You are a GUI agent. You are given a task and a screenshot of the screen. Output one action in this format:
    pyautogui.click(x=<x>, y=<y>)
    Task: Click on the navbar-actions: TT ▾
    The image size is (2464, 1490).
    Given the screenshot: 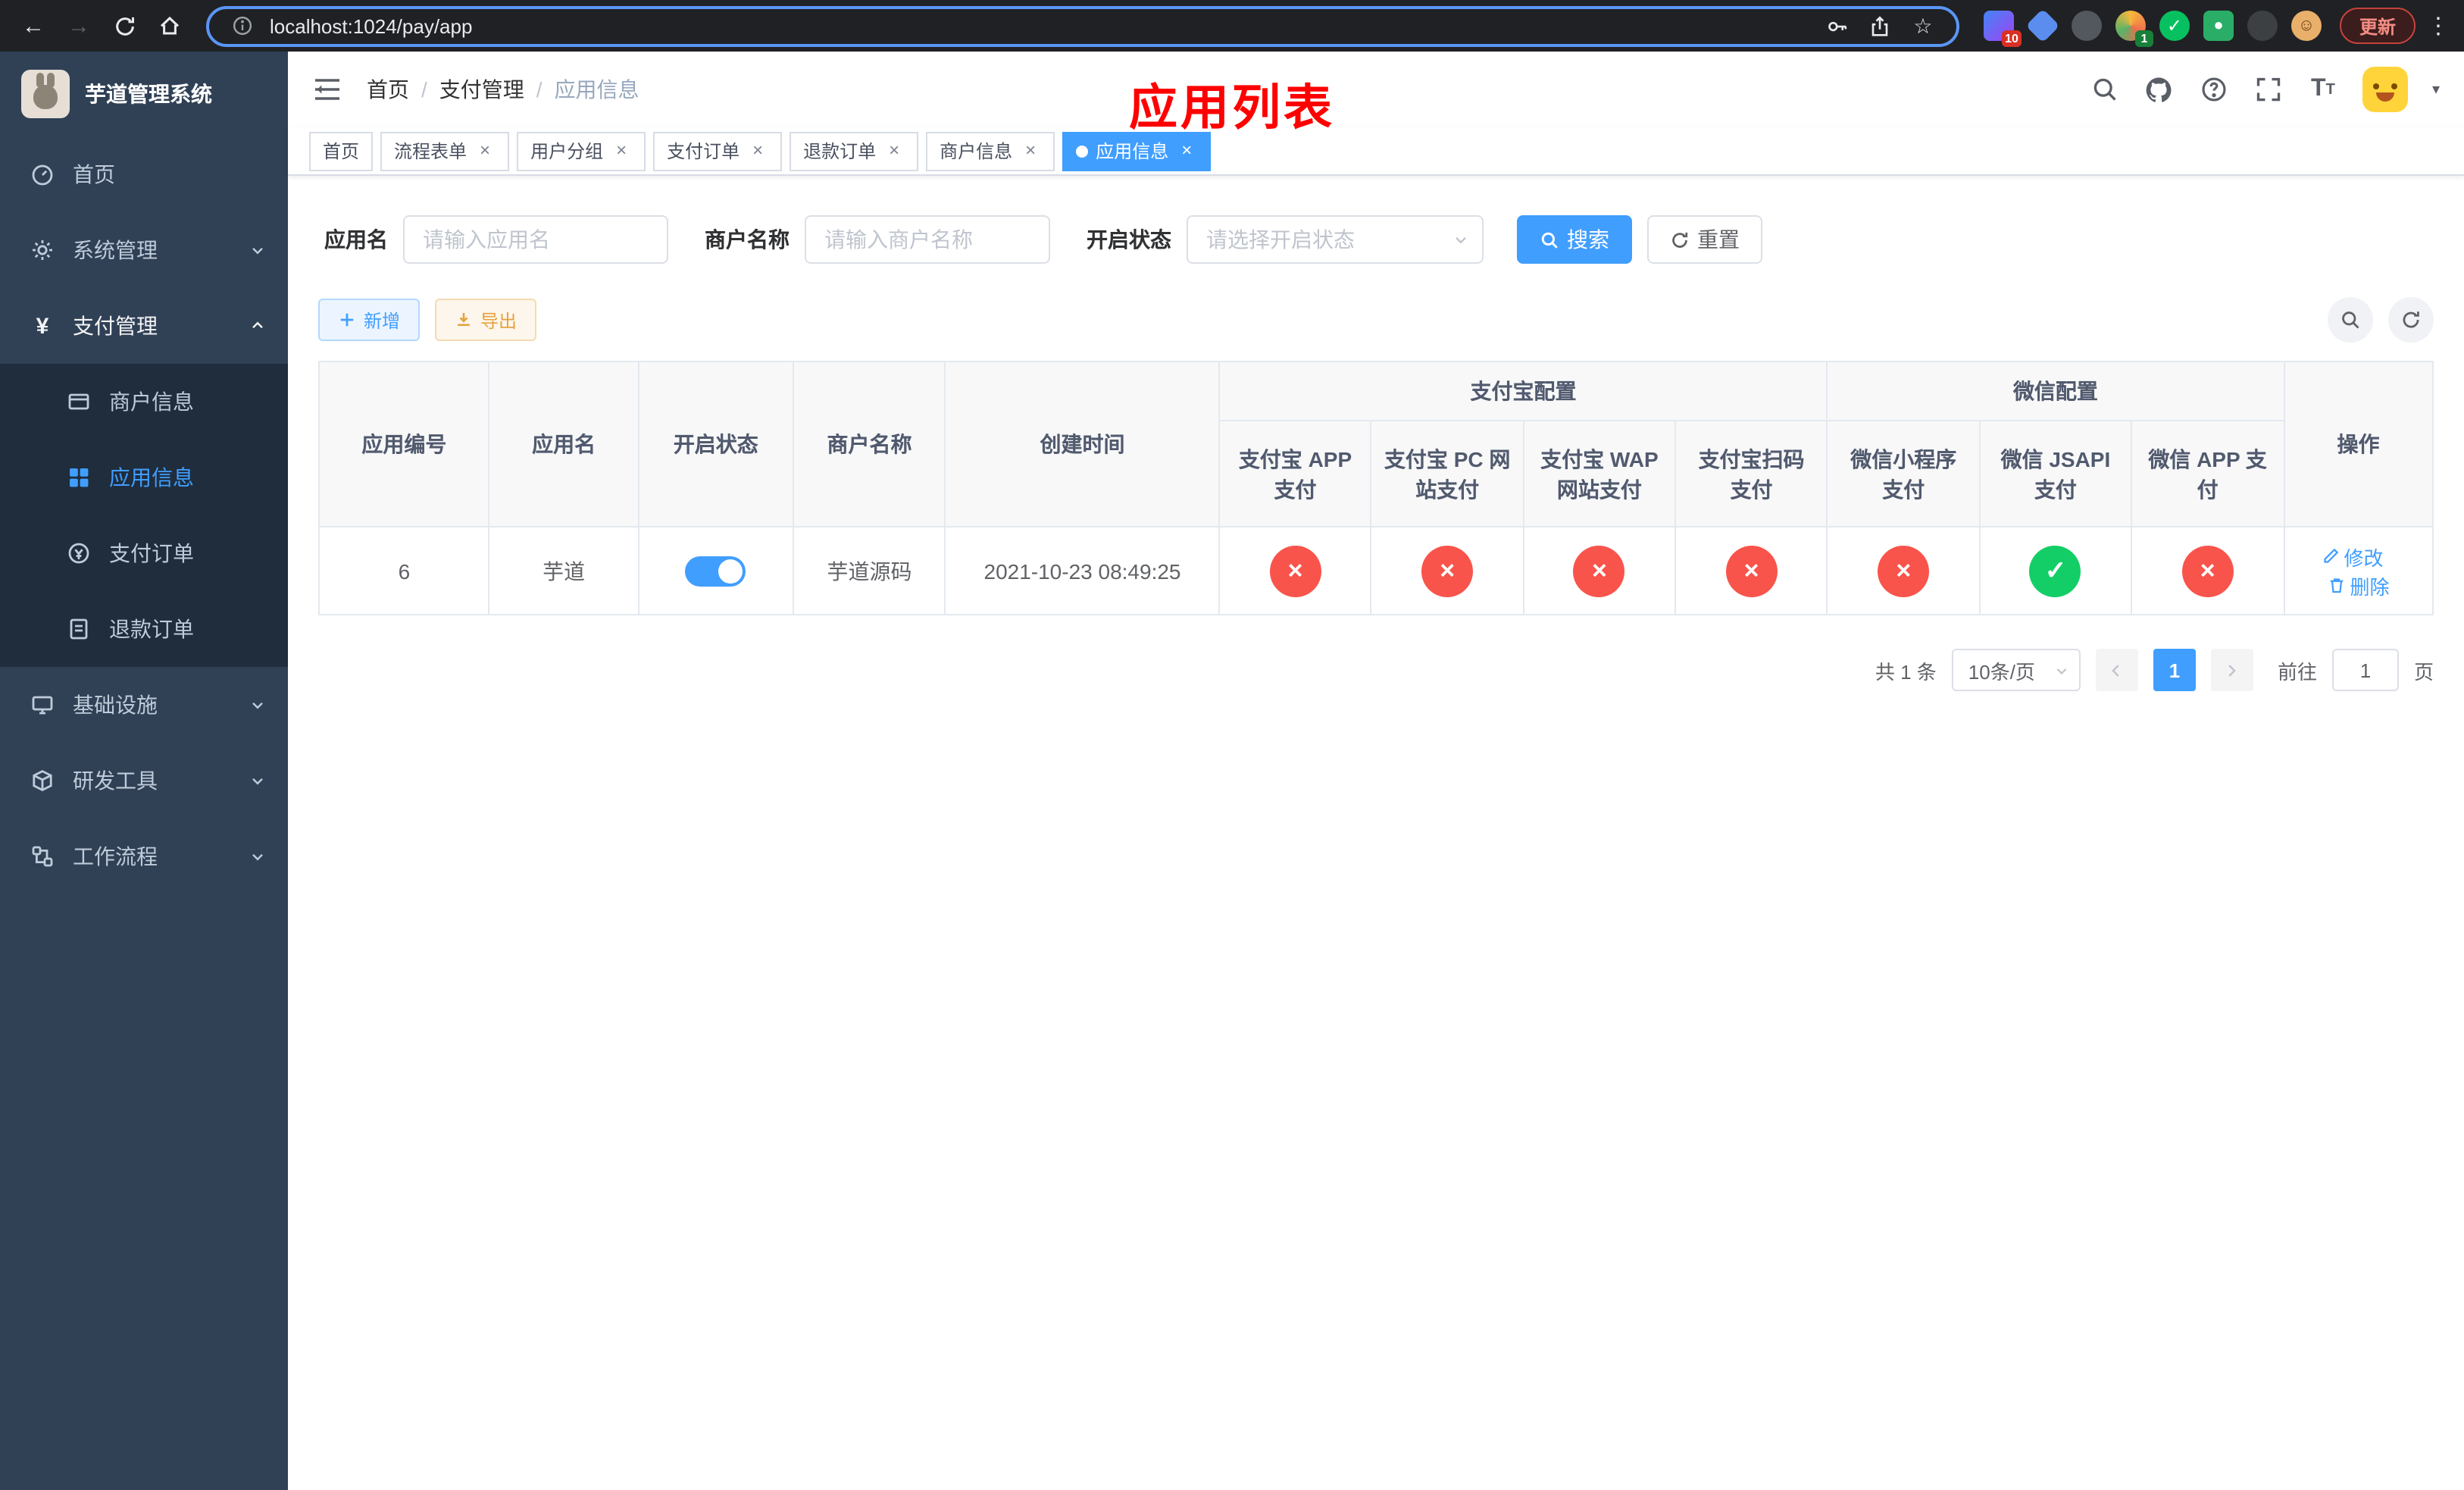 What is the action you would take?
    pyautogui.click(x=2265, y=89)
    